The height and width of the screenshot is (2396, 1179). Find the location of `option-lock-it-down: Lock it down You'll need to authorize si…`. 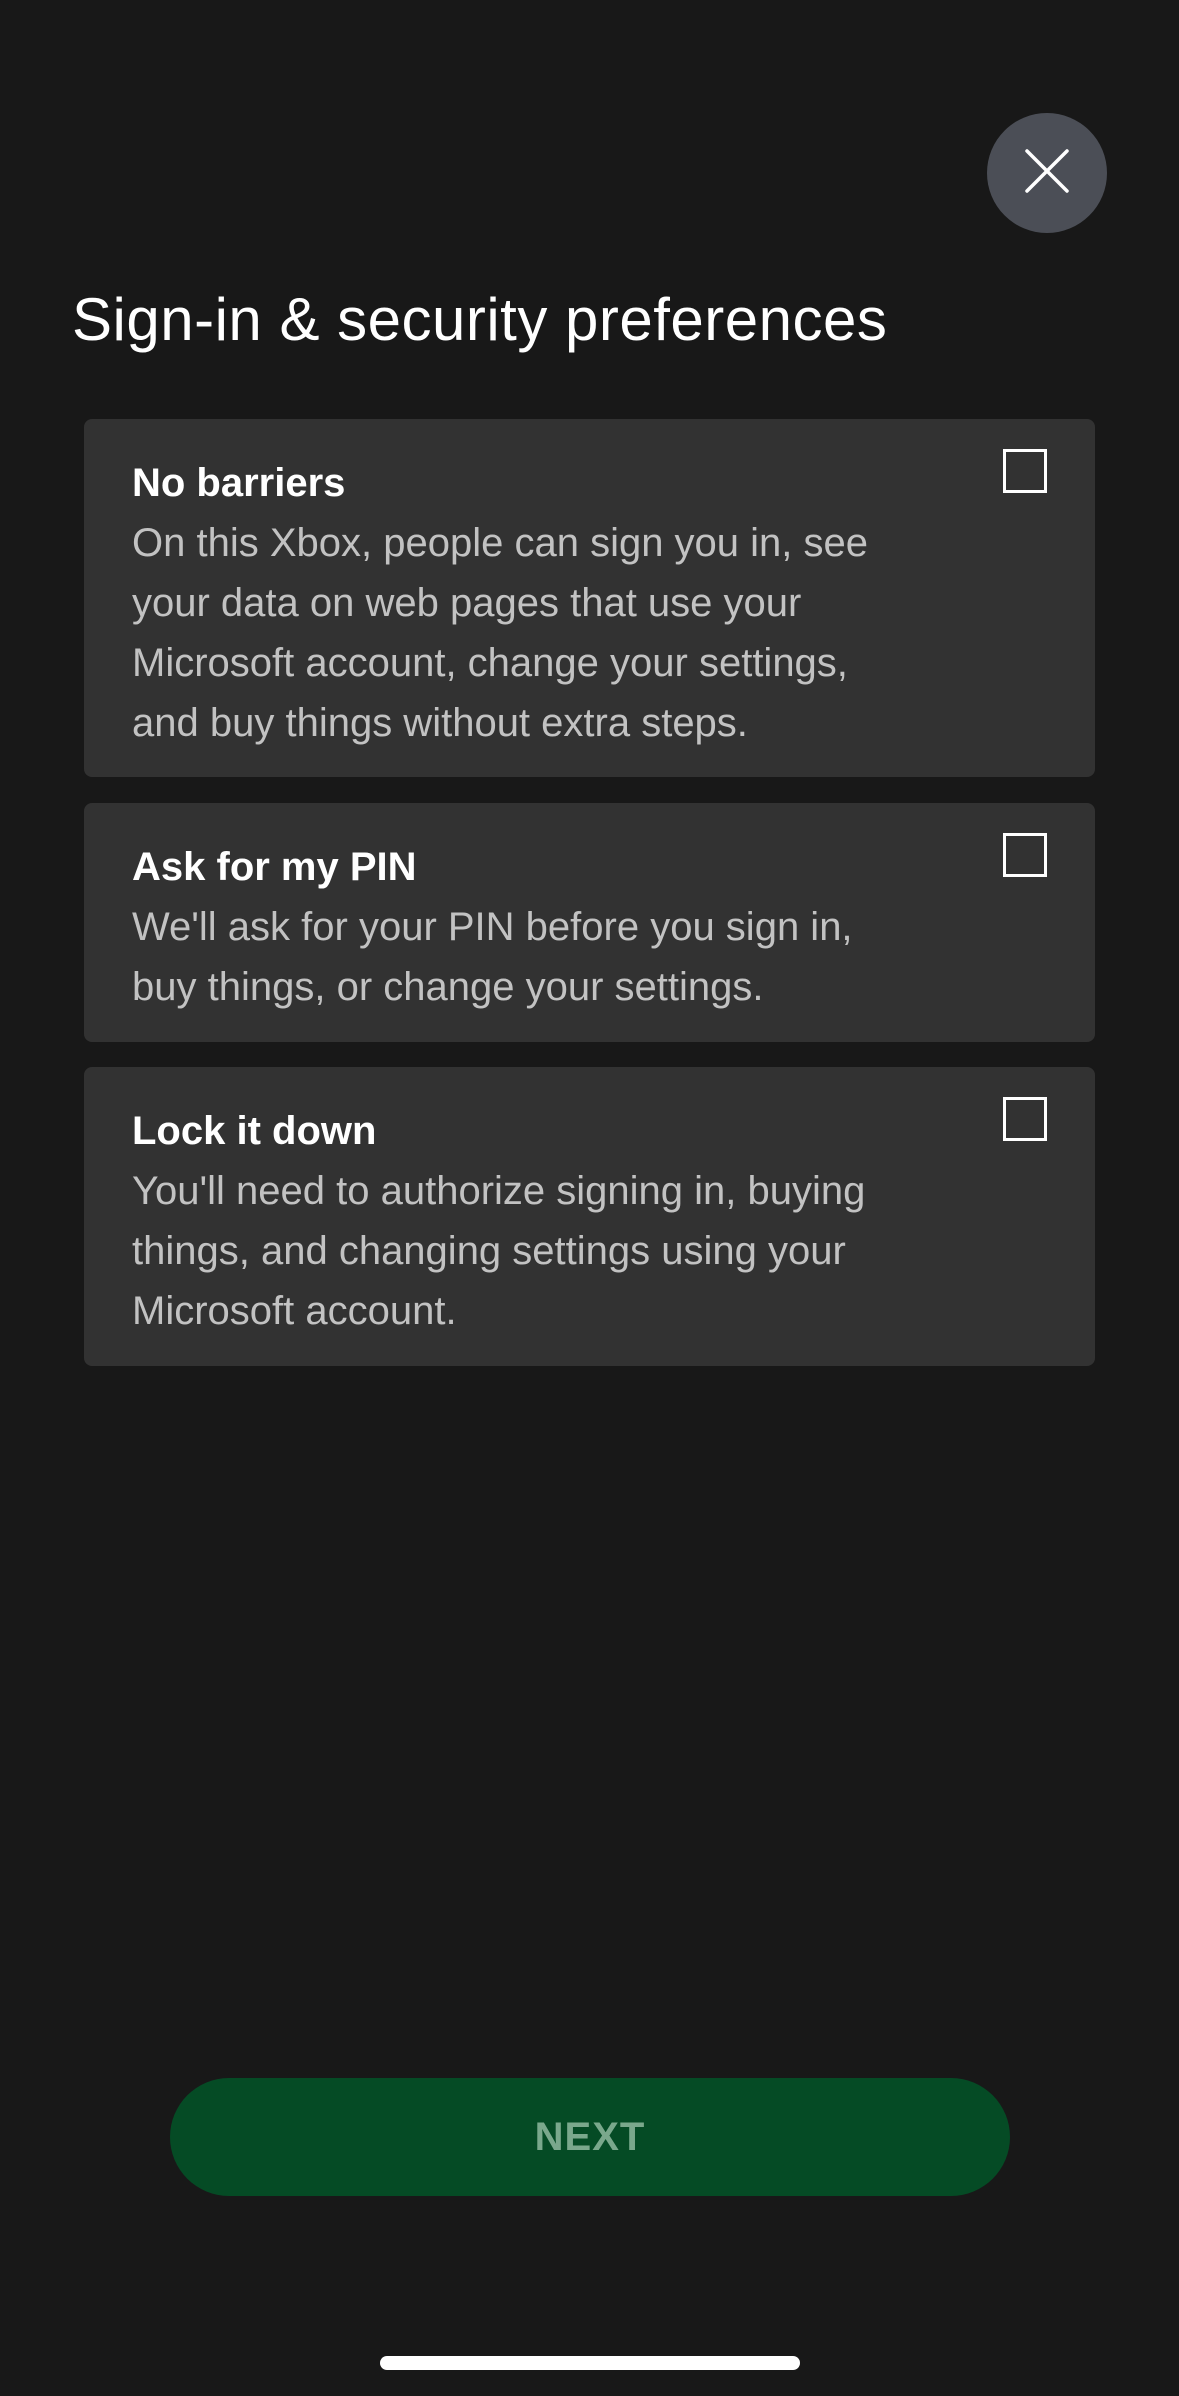

option-lock-it-down: Lock it down You'll need to authorize si… is located at coordinates (589, 1216).